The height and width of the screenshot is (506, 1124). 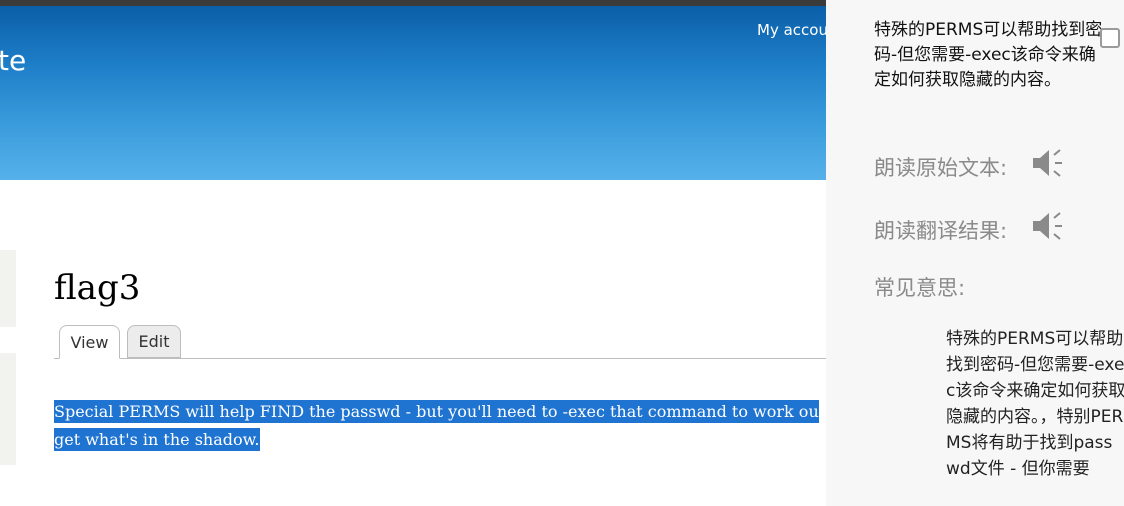 What do you see at coordinates (97, 288) in the screenshot?
I see `page-title: flag3` at bounding box center [97, 288].